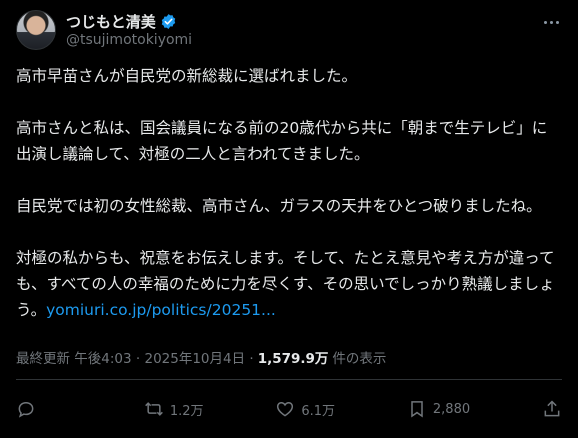  I want to click on post-meta: 最終更新 午後4:03 · 2025年10月4日 · 1,579.9万 件の表示, so click(201, 357).